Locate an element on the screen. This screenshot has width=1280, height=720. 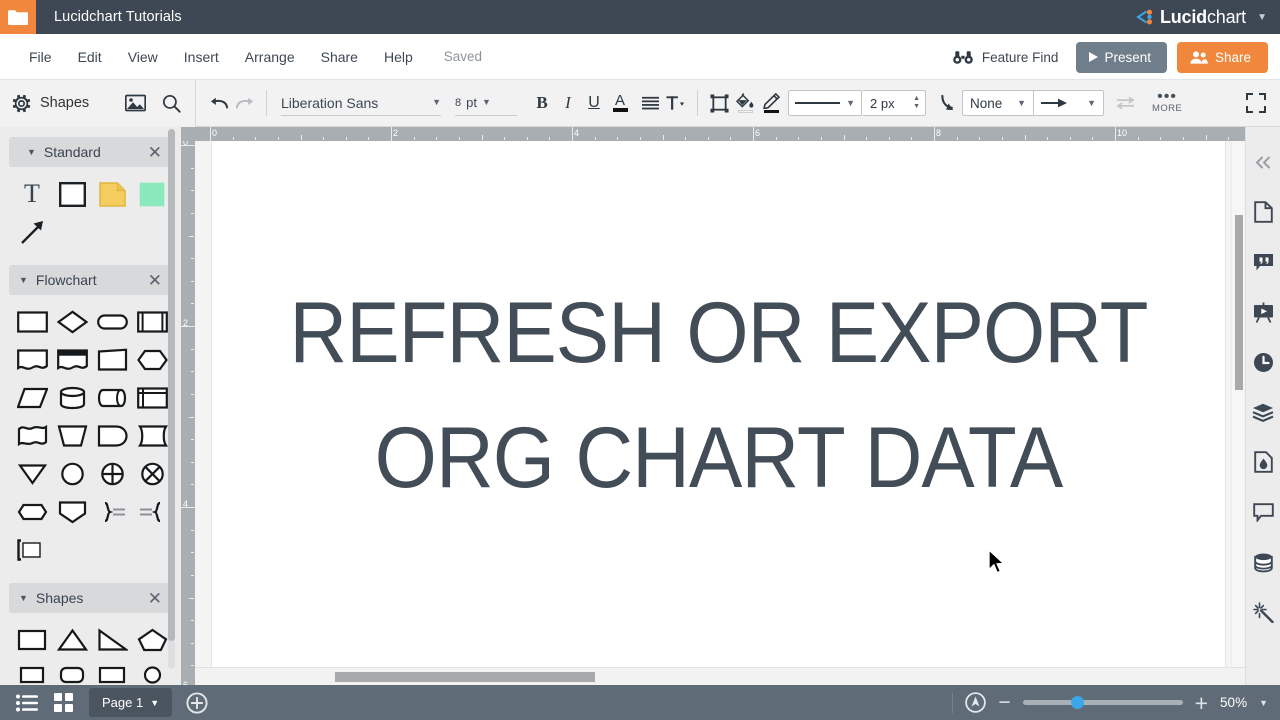
more-options-button: ••• MORE is located at coordinates (1167, 102).